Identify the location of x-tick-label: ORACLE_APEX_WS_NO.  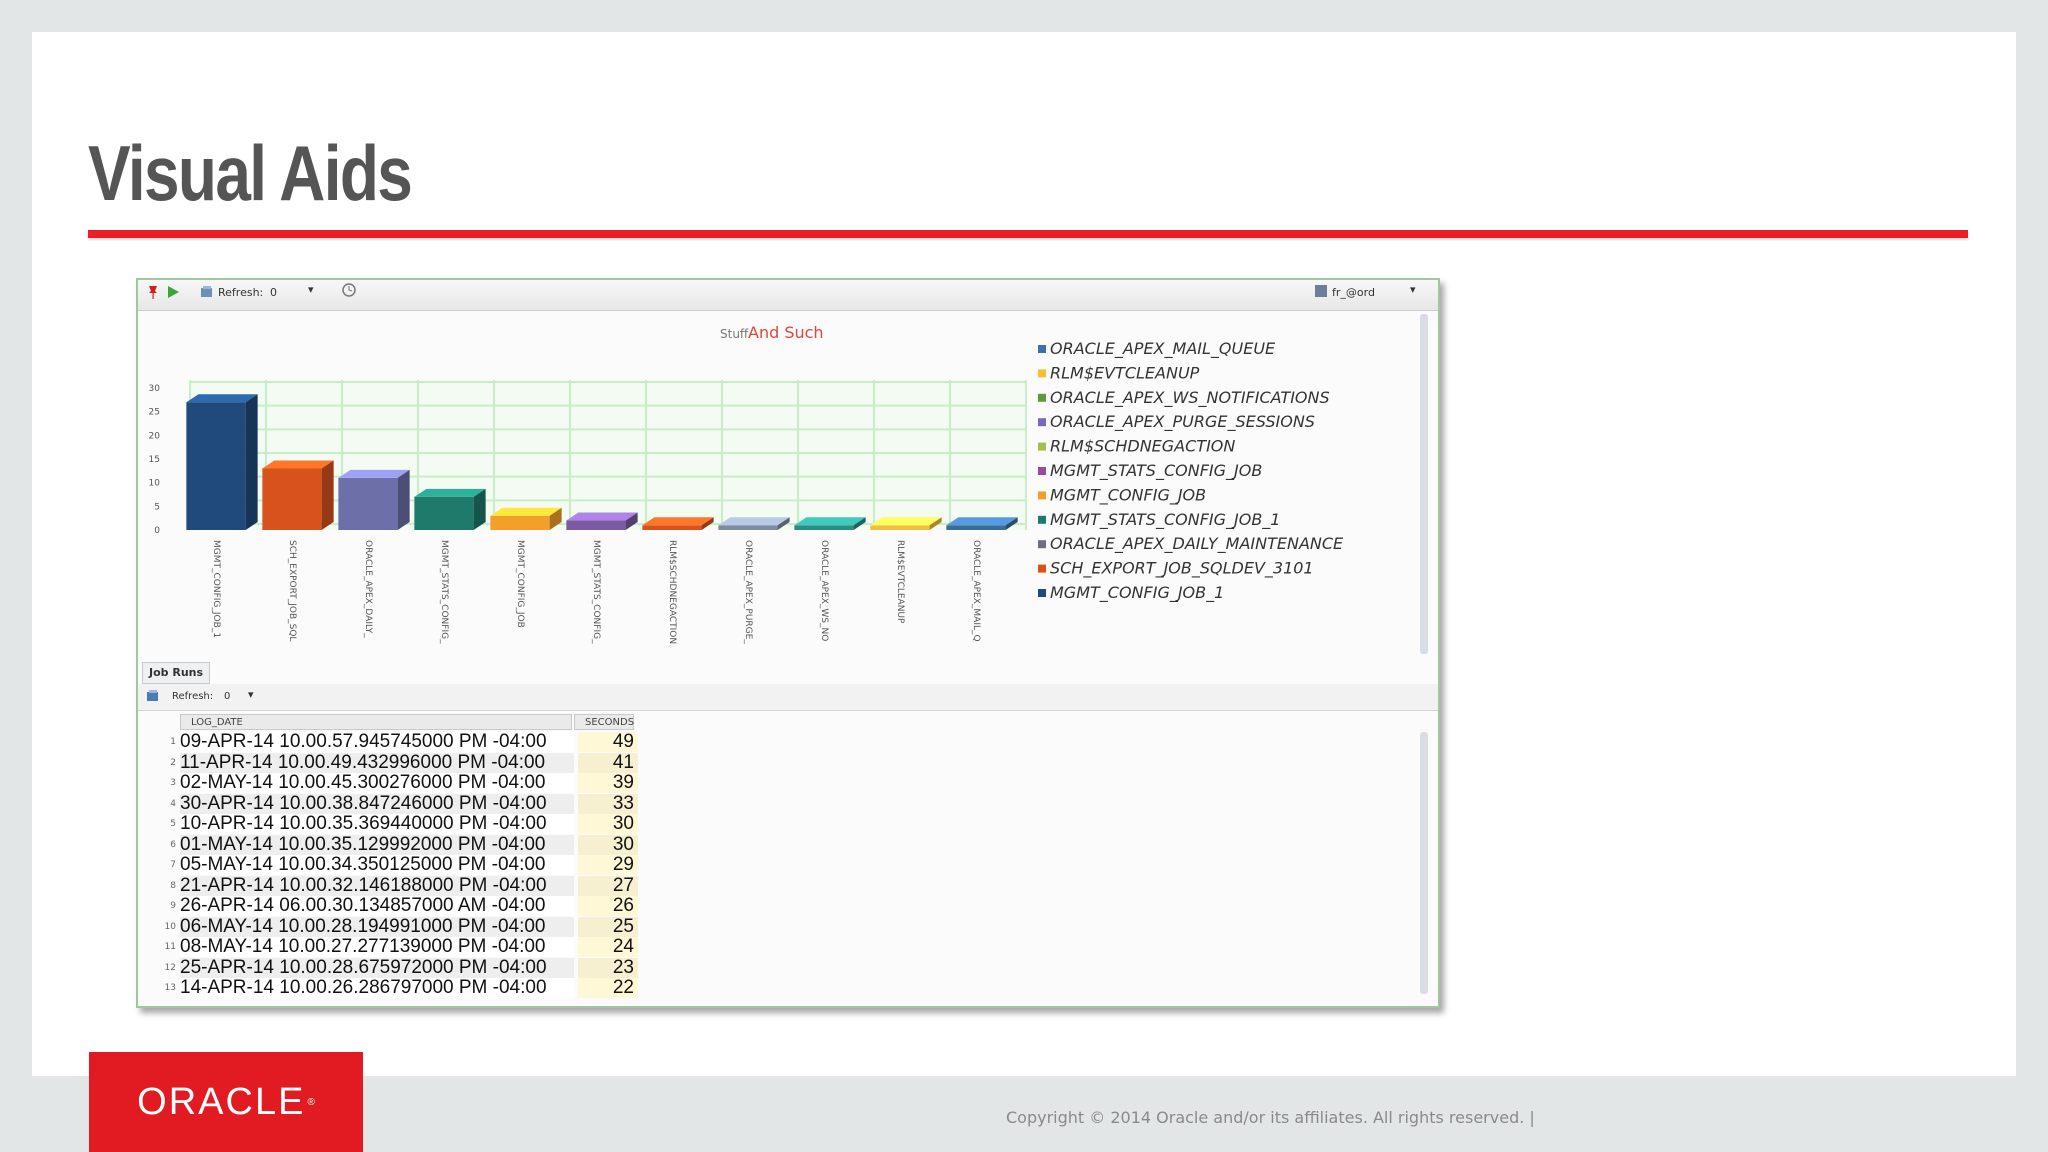
(824, 590).